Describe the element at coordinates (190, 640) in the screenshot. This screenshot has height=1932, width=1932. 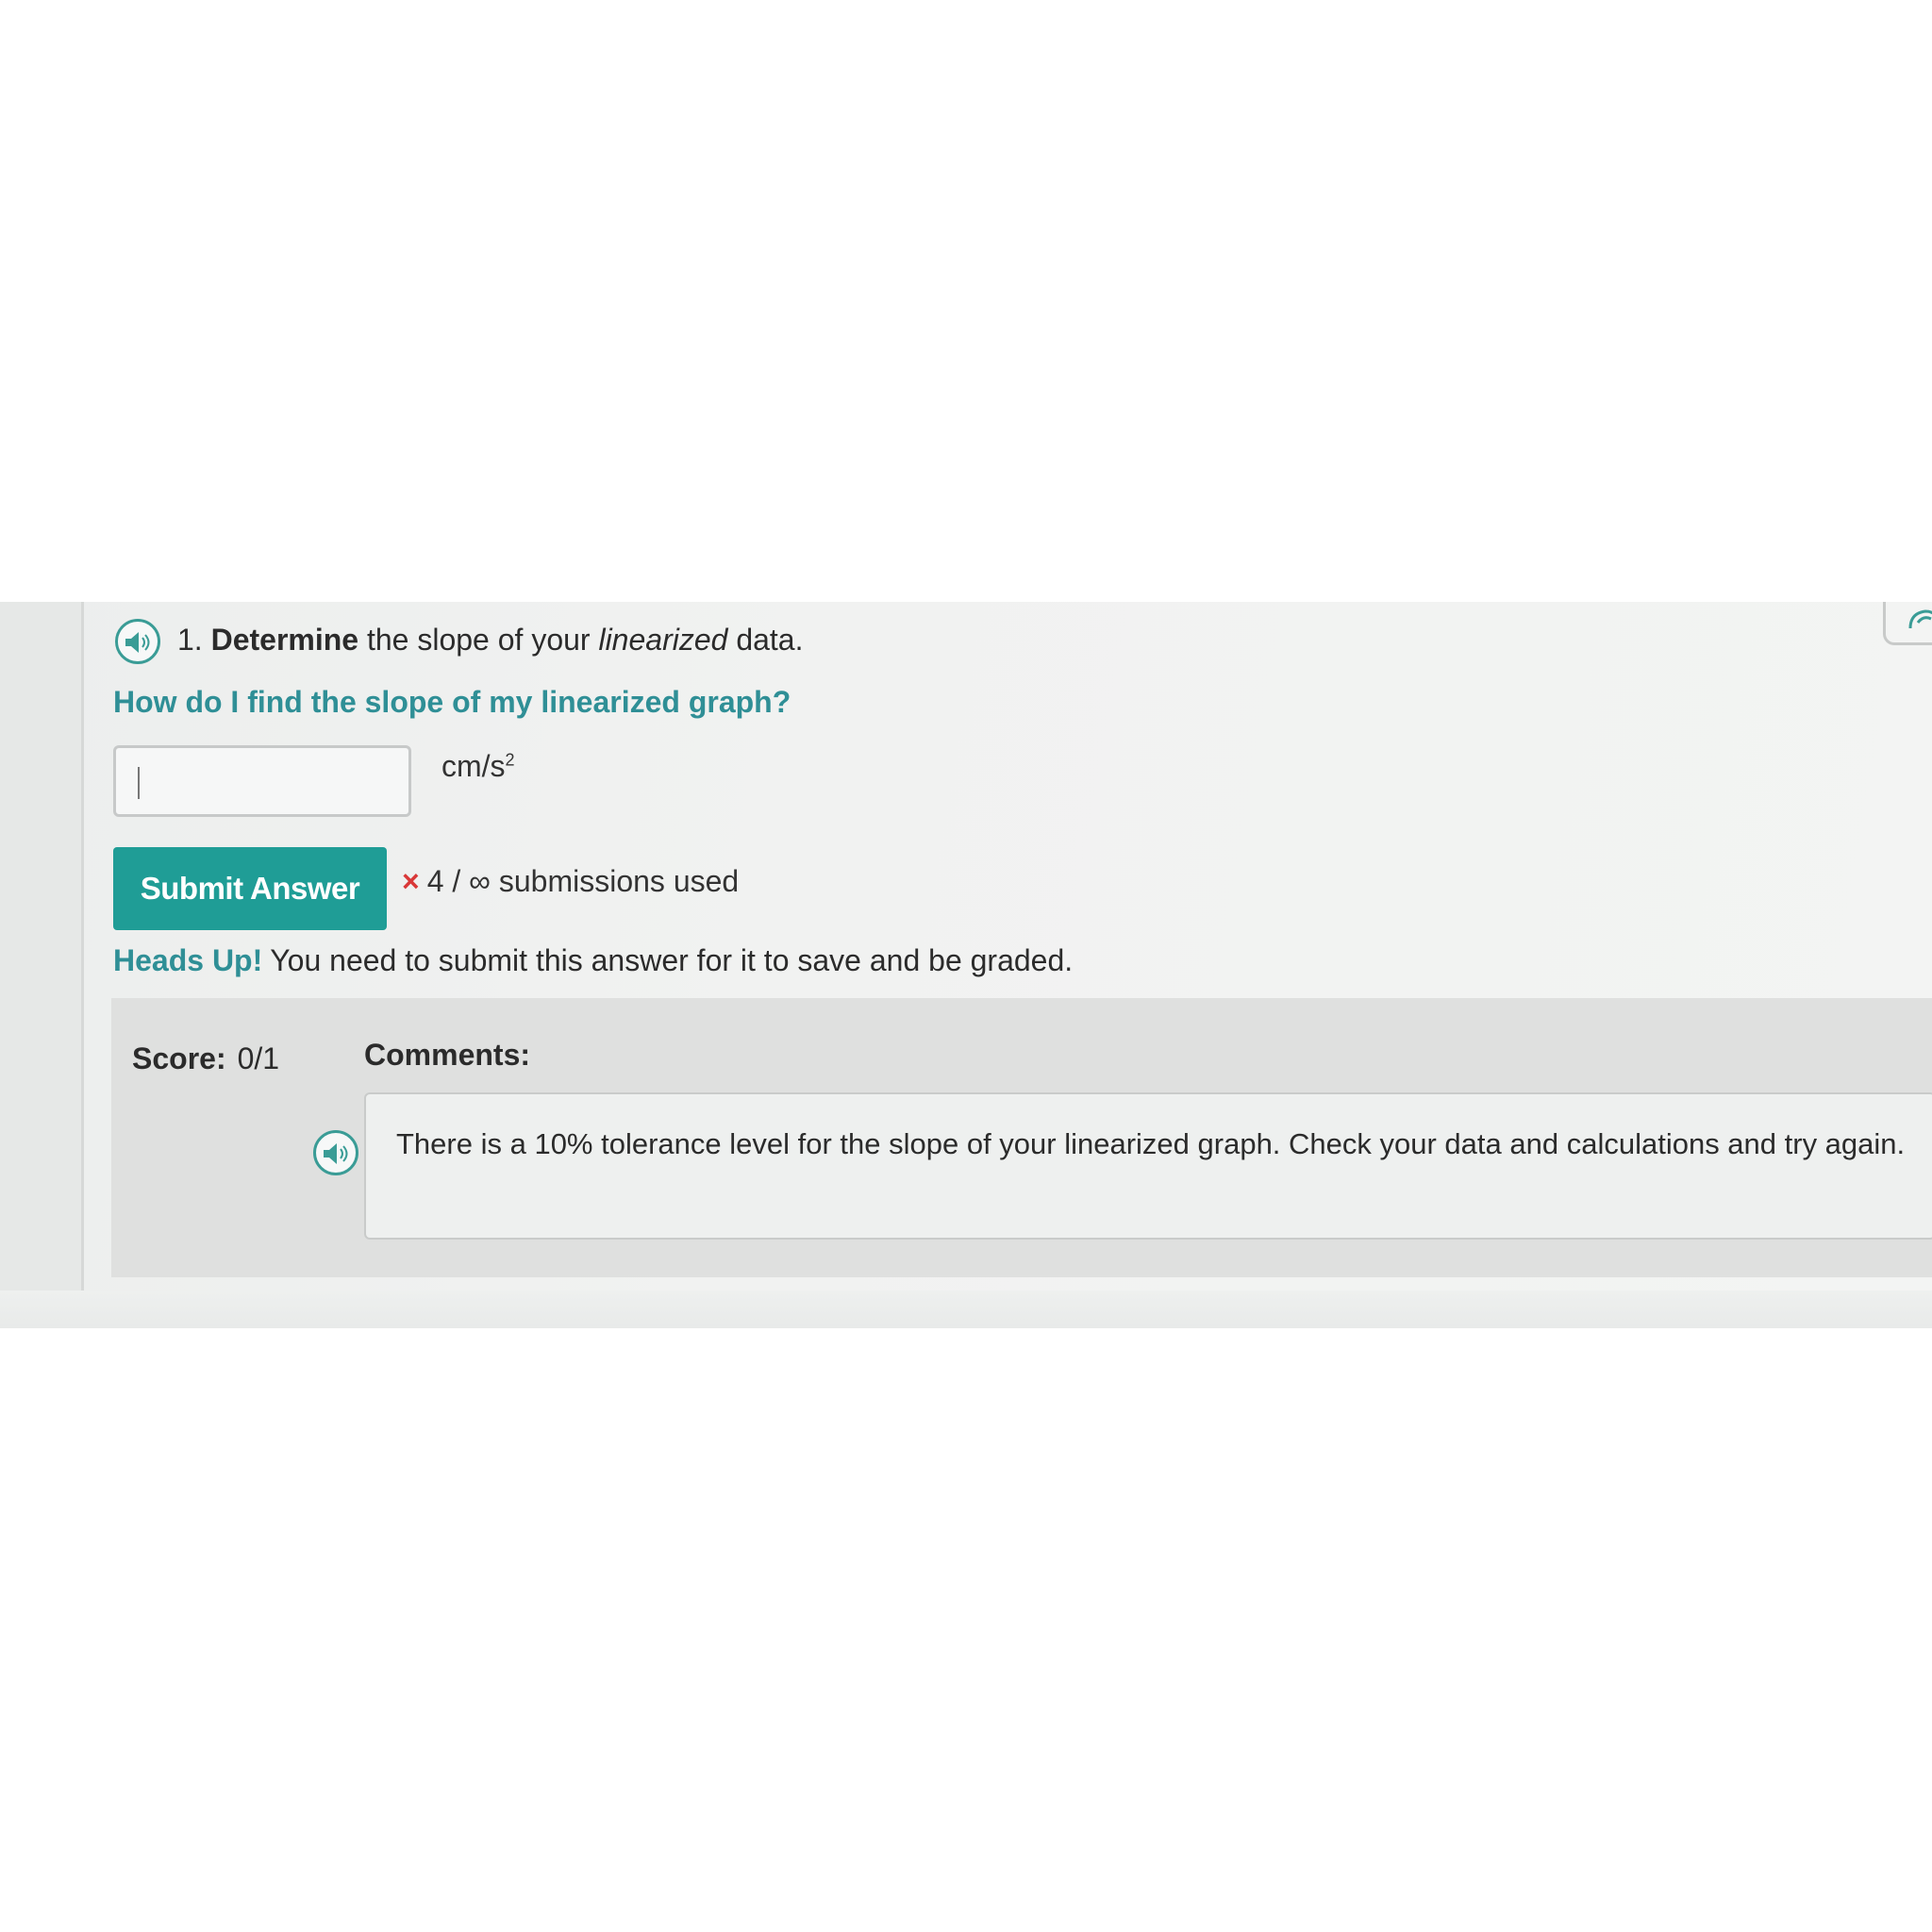
I see `question-number: 1.` at that location.